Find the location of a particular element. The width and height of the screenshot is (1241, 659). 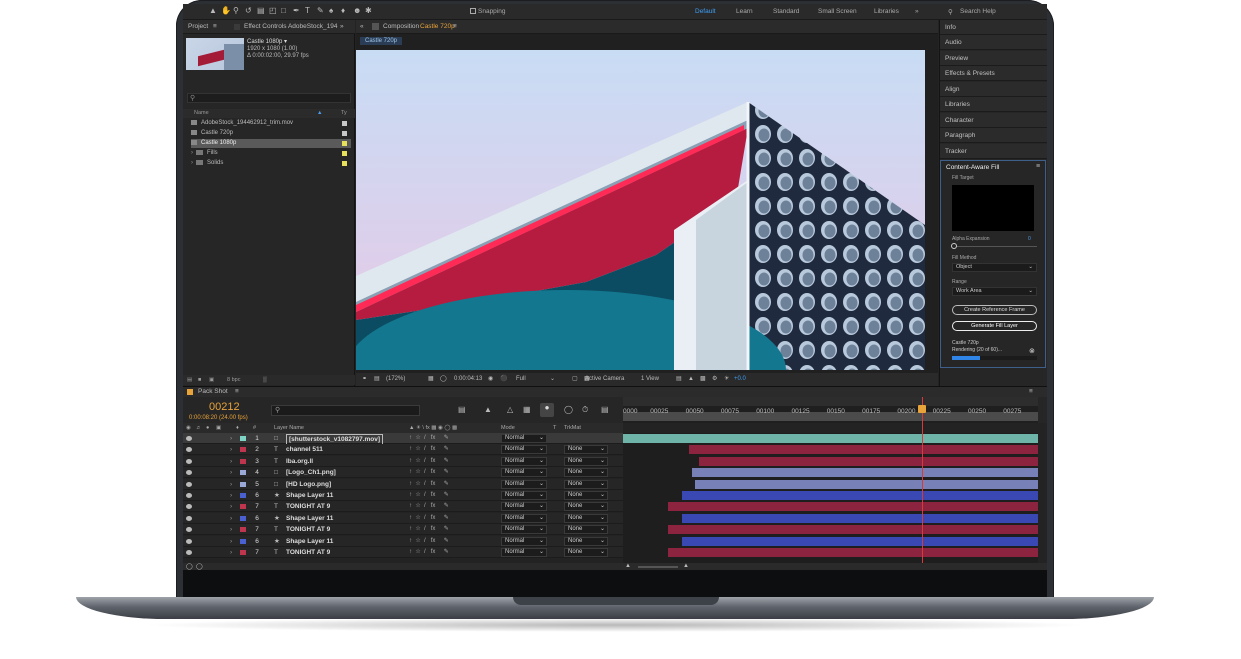

zoom-slider is located at coordinates (658, 567).